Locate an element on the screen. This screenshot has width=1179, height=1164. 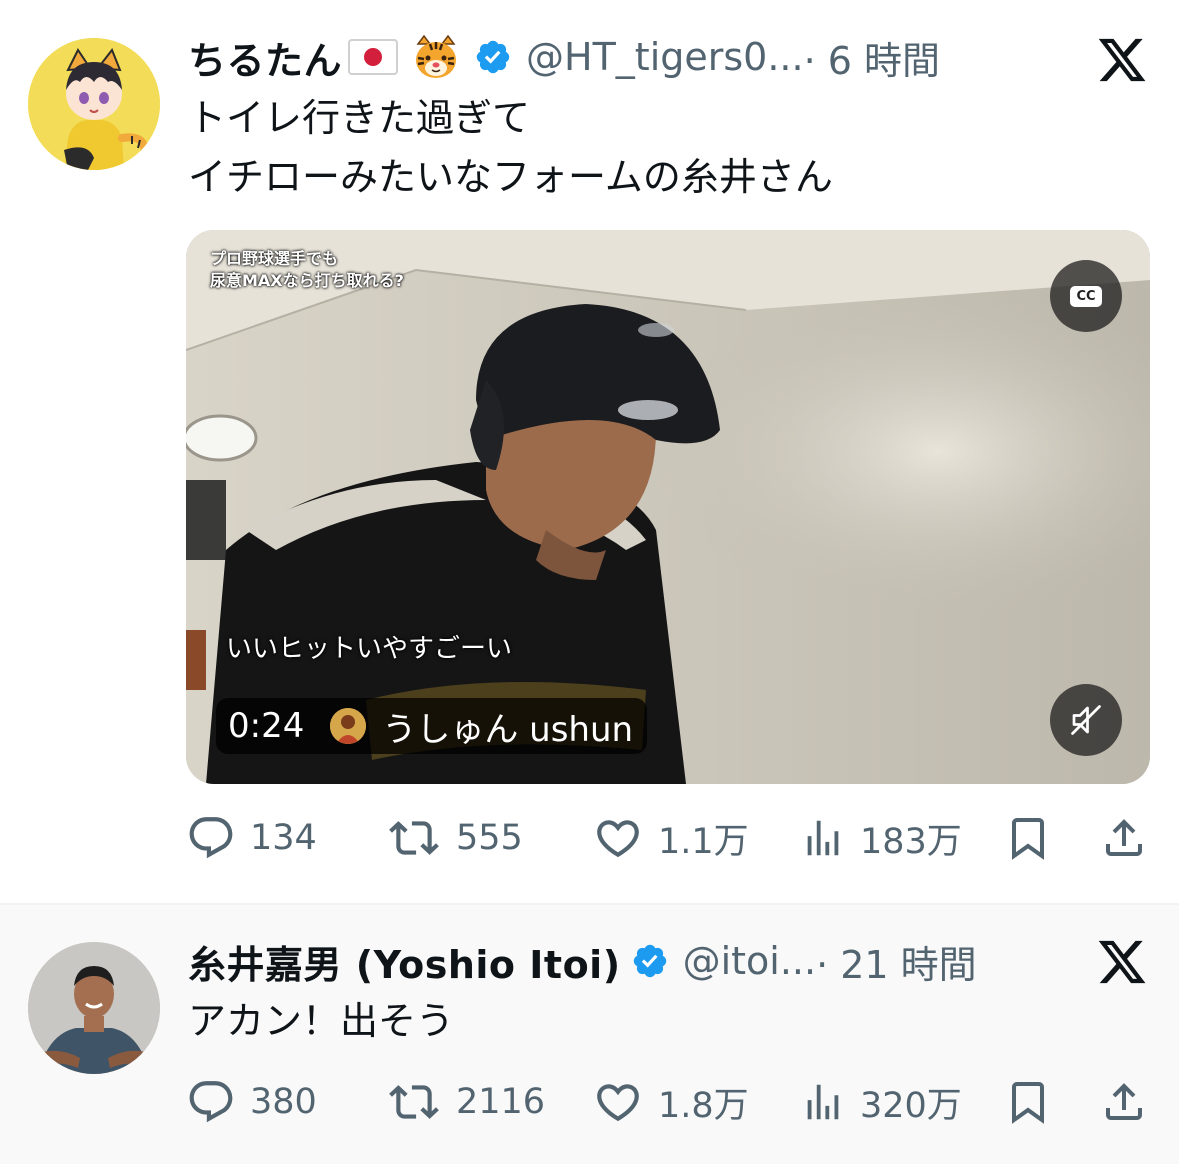
overlay-caption-line: 尿意MAXなら打ち取れる? is located at coordinates (307, 280).